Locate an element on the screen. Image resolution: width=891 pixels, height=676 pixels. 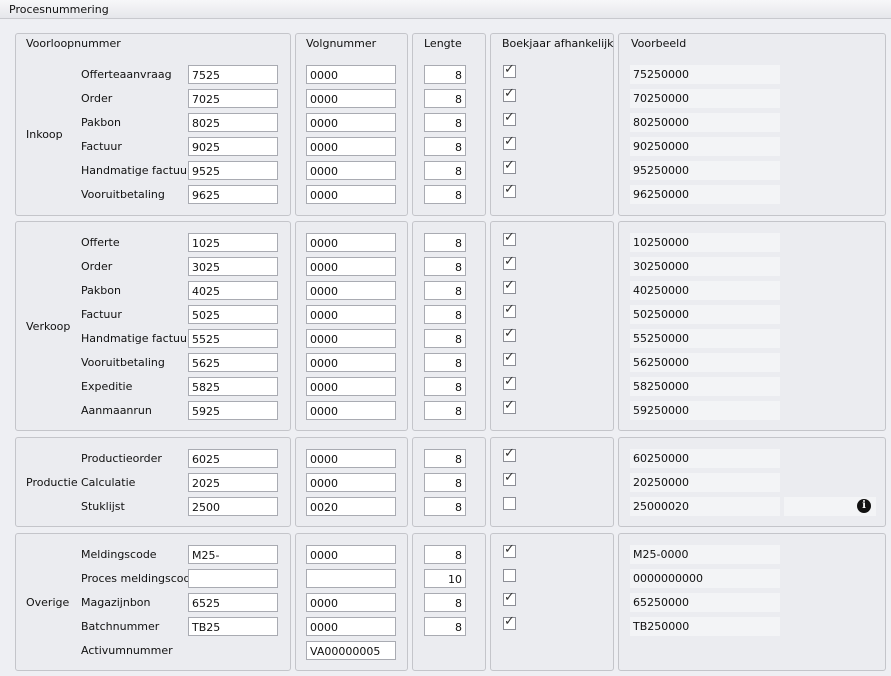
voorloopnummer-input: 7525 is located at coordinates (233, 74).